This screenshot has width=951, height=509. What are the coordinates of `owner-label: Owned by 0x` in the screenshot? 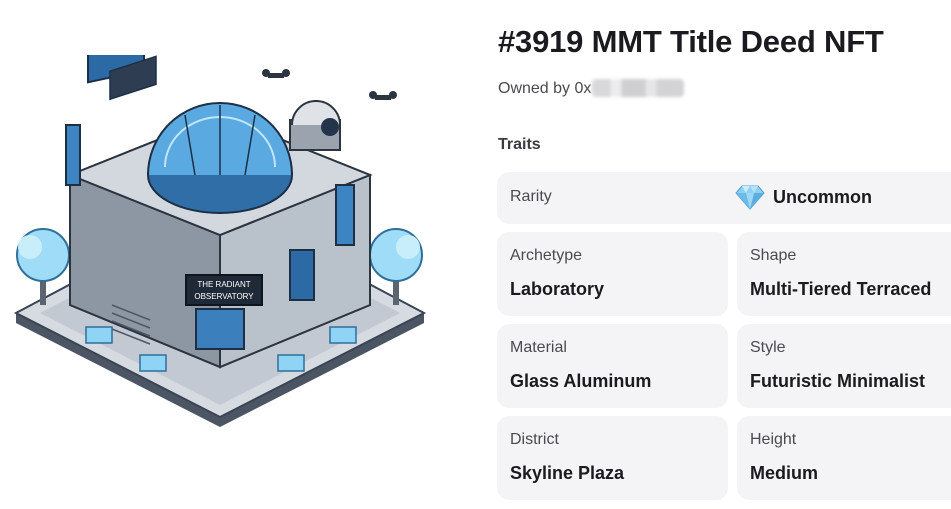 It's located at (545, 88).